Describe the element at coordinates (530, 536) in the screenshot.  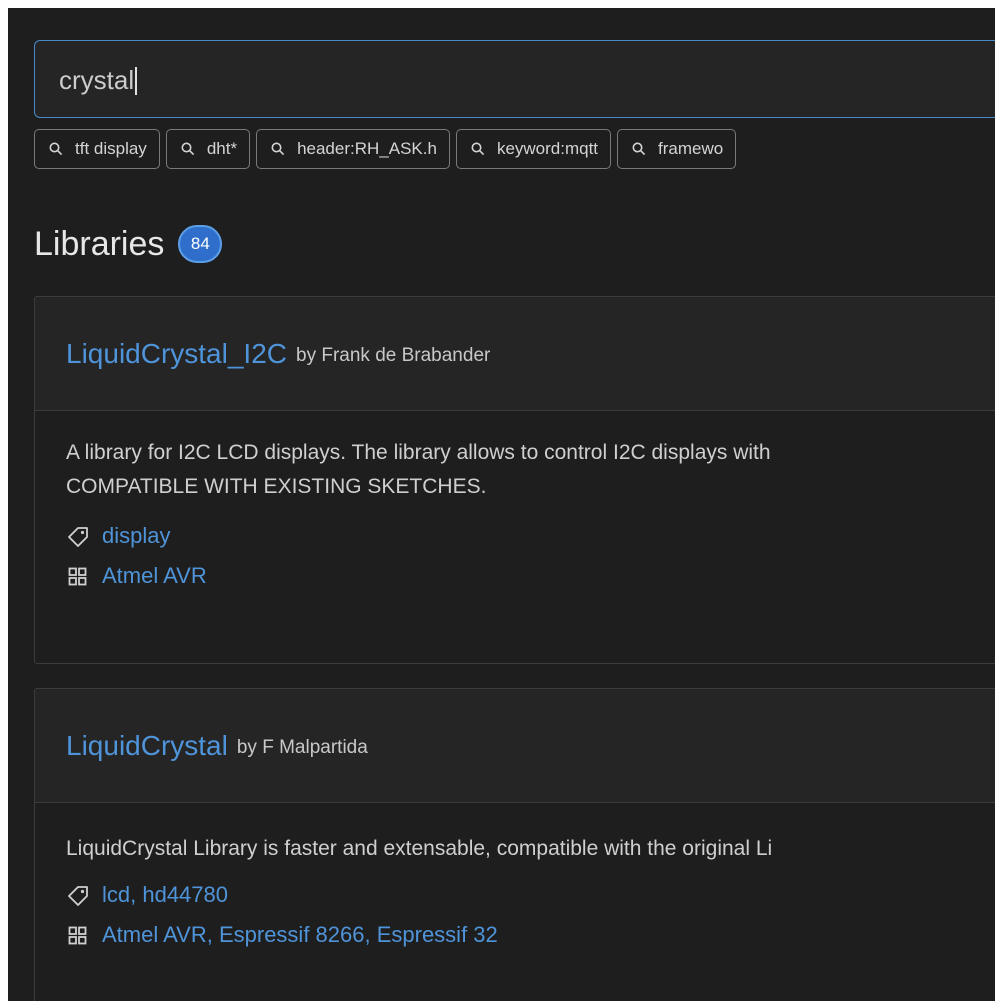
I see `library-keywords: display` at that location.